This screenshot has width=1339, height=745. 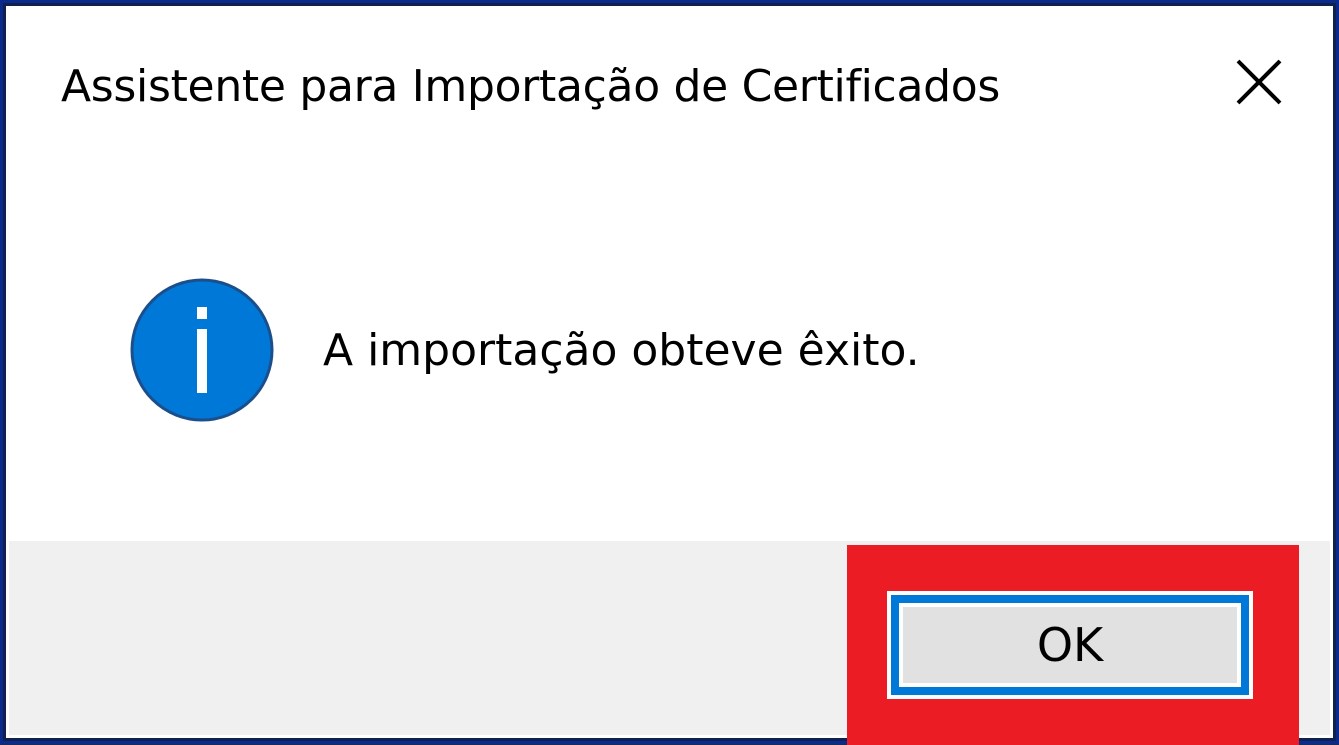 What do you see at coordinates (621, 350) in the screenshot?
I see `dialog-message: A importação obteve êxito.` at bounding box center [621, 350].